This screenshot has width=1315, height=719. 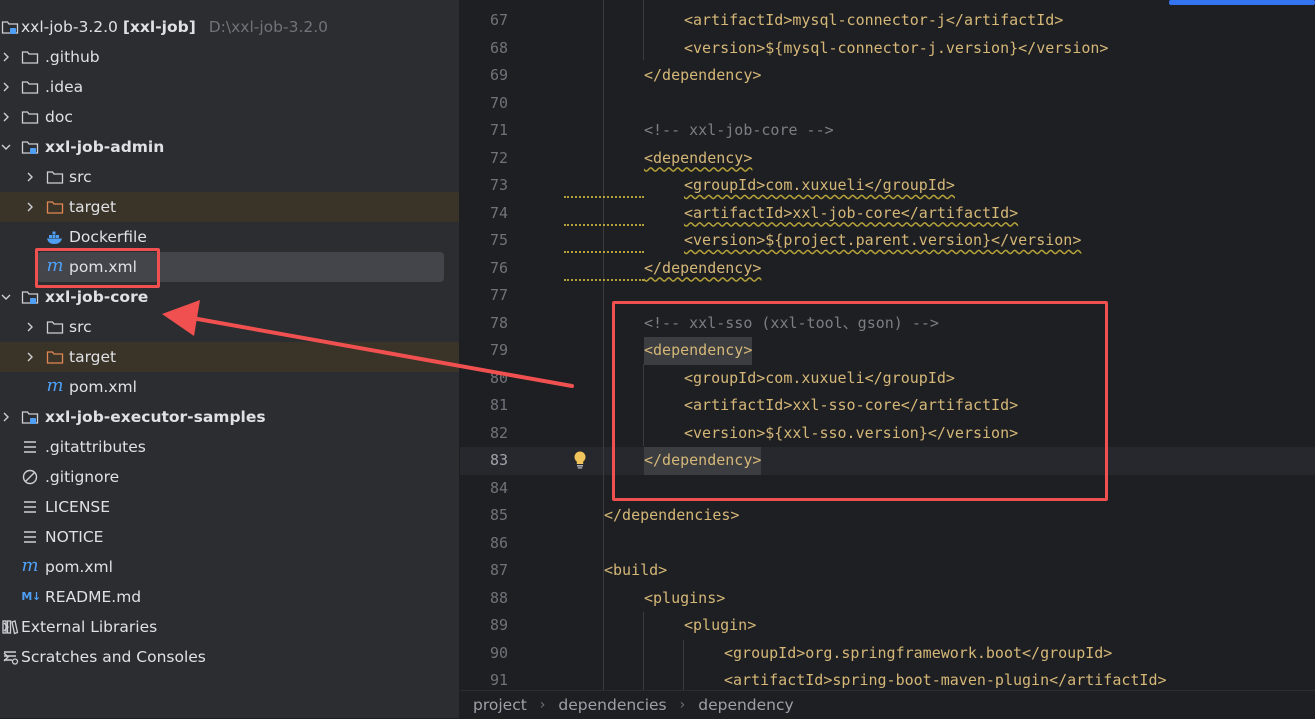 I want to click on scroll-position-indicator, so click(x=1242, y=2).